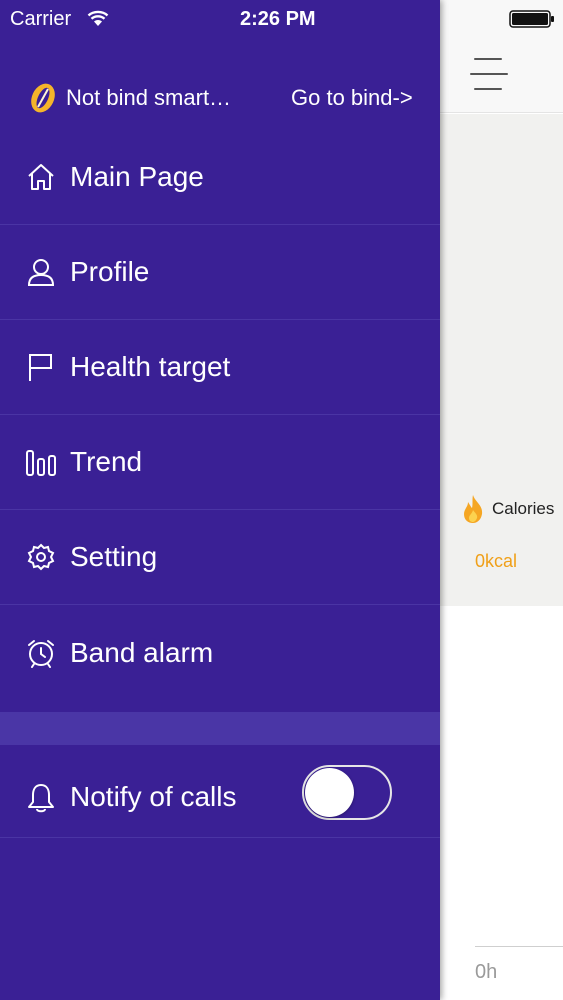 The height and width of the screenshot is (1000, 563). I want to click on battery-icon, so click(531, 19).